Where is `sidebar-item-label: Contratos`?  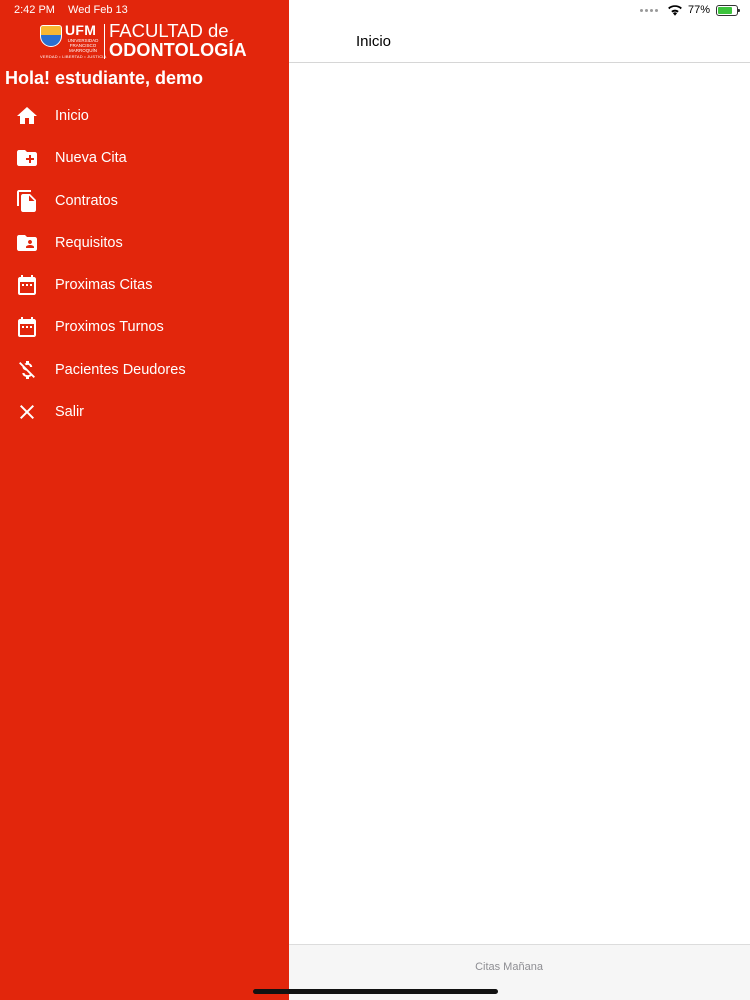
sidebar-item-label: Contratos is located at coordinates (86, 200).